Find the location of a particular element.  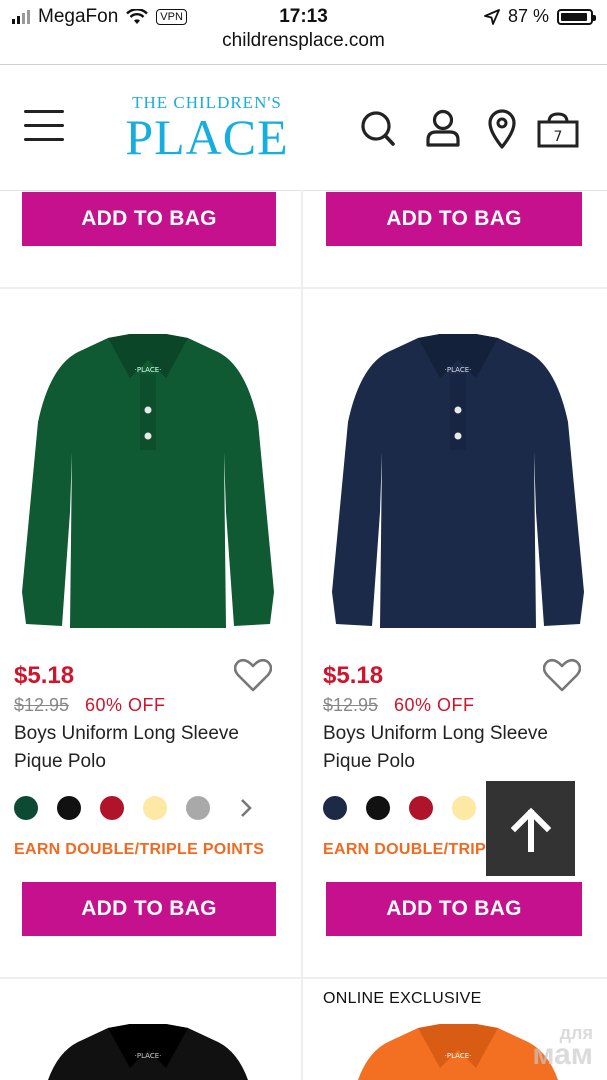

arrow-up-icon is located at coordinates (530, 829).